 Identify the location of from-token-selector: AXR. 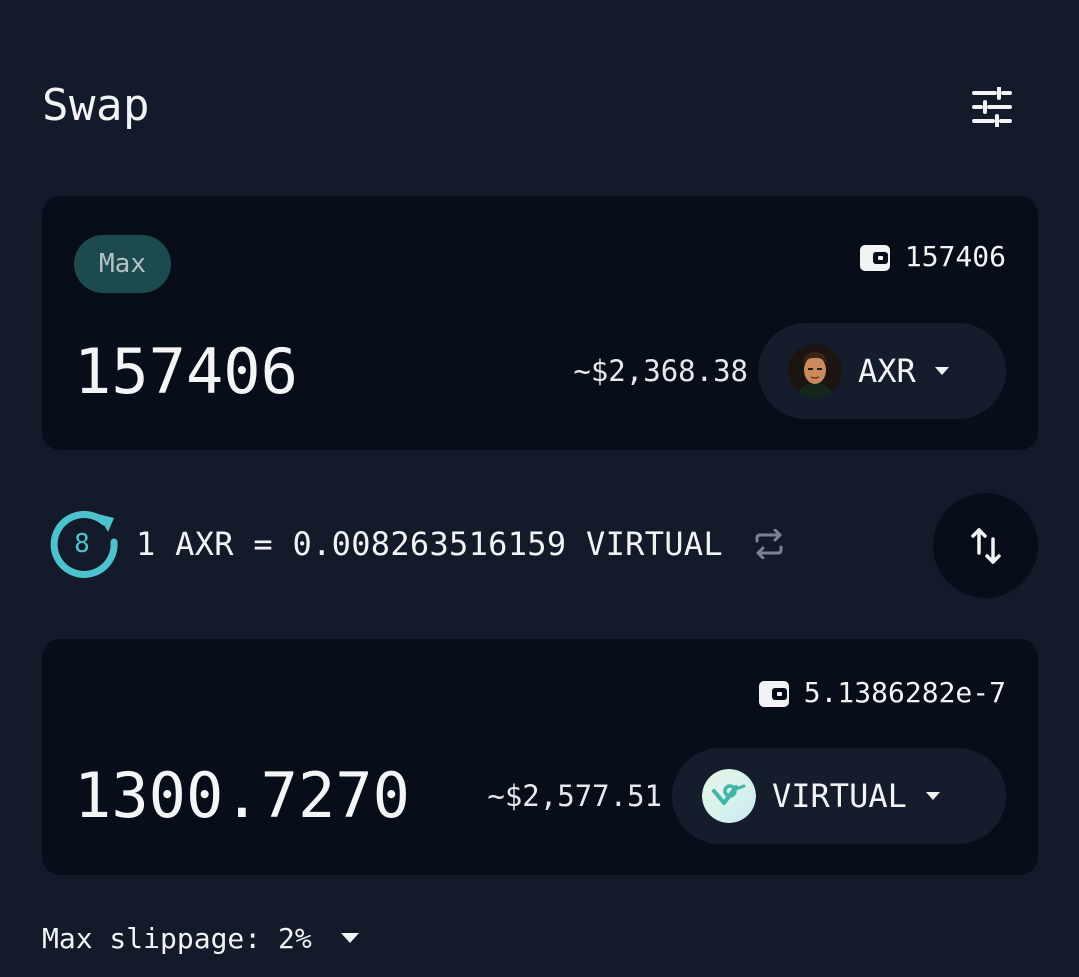
(882, 371).